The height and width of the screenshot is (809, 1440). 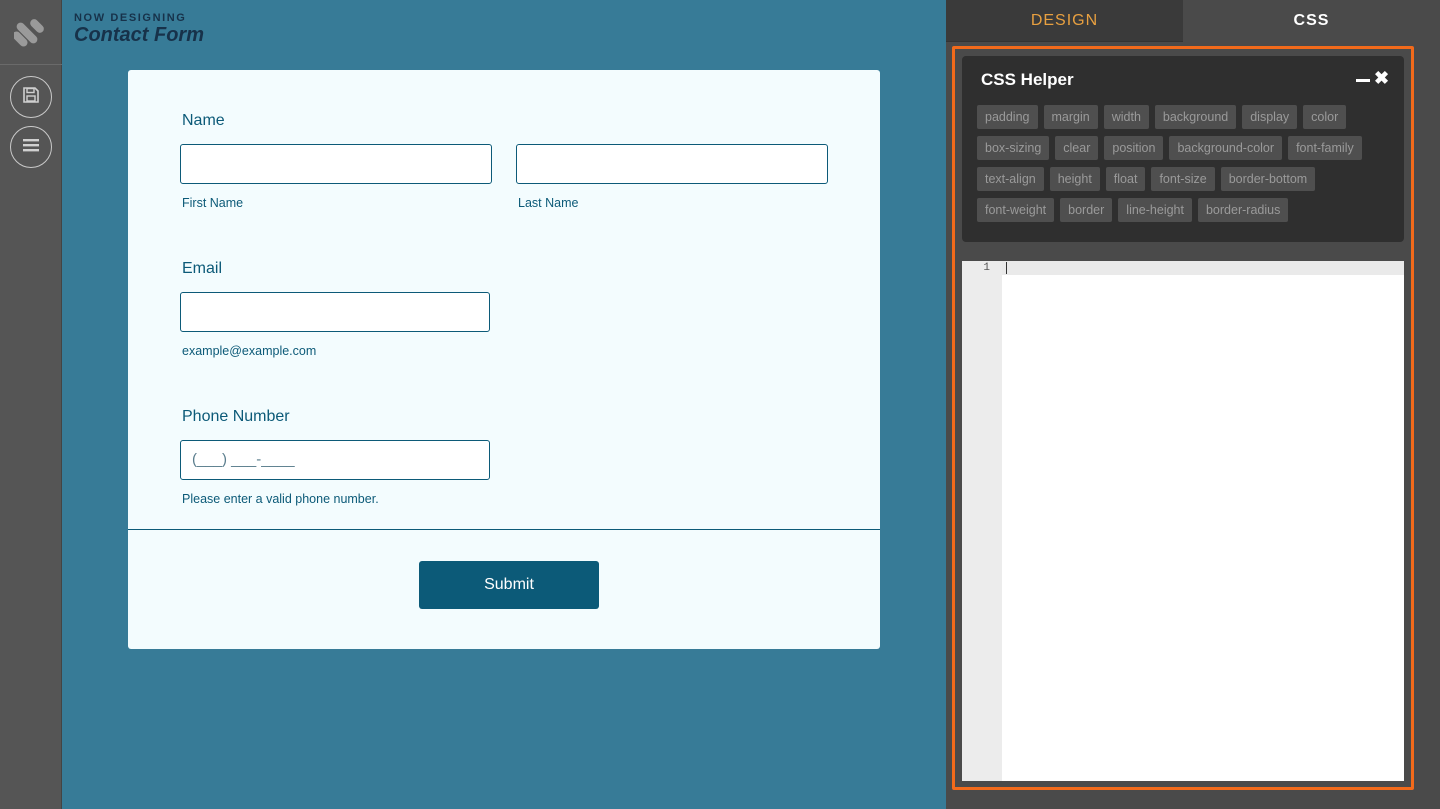 What do you see at coordinates (1243, 210) in the screenshot?
I see `css-chip: border-radius` at bounding box center [1243, 210].